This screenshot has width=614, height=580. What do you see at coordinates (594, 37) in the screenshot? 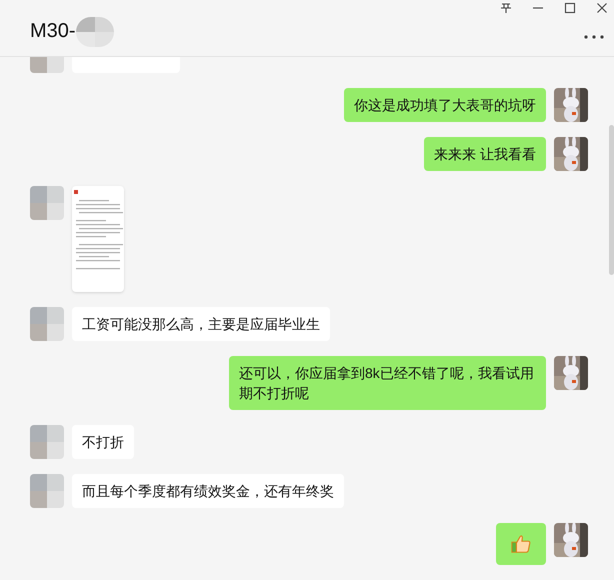
I see `more-icon` at bounding box center [594, 37].